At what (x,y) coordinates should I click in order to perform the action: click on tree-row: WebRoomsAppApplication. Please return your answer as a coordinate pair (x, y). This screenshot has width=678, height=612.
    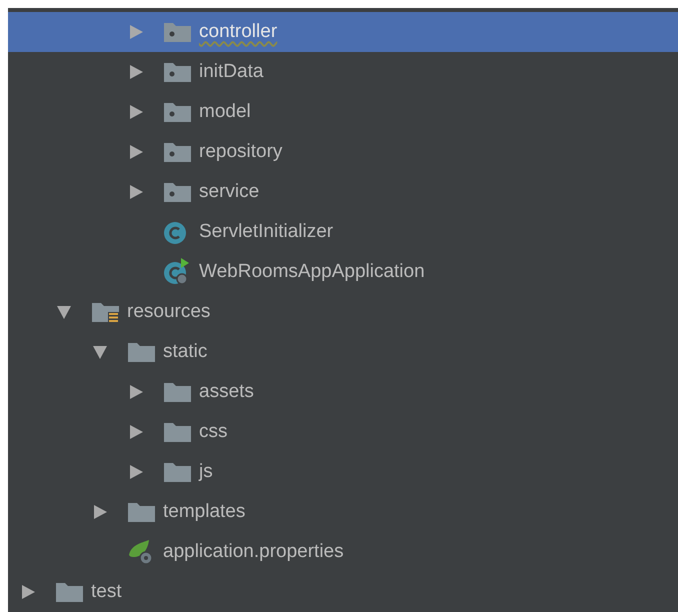
    Looking at the image, I should click on (343, 272).